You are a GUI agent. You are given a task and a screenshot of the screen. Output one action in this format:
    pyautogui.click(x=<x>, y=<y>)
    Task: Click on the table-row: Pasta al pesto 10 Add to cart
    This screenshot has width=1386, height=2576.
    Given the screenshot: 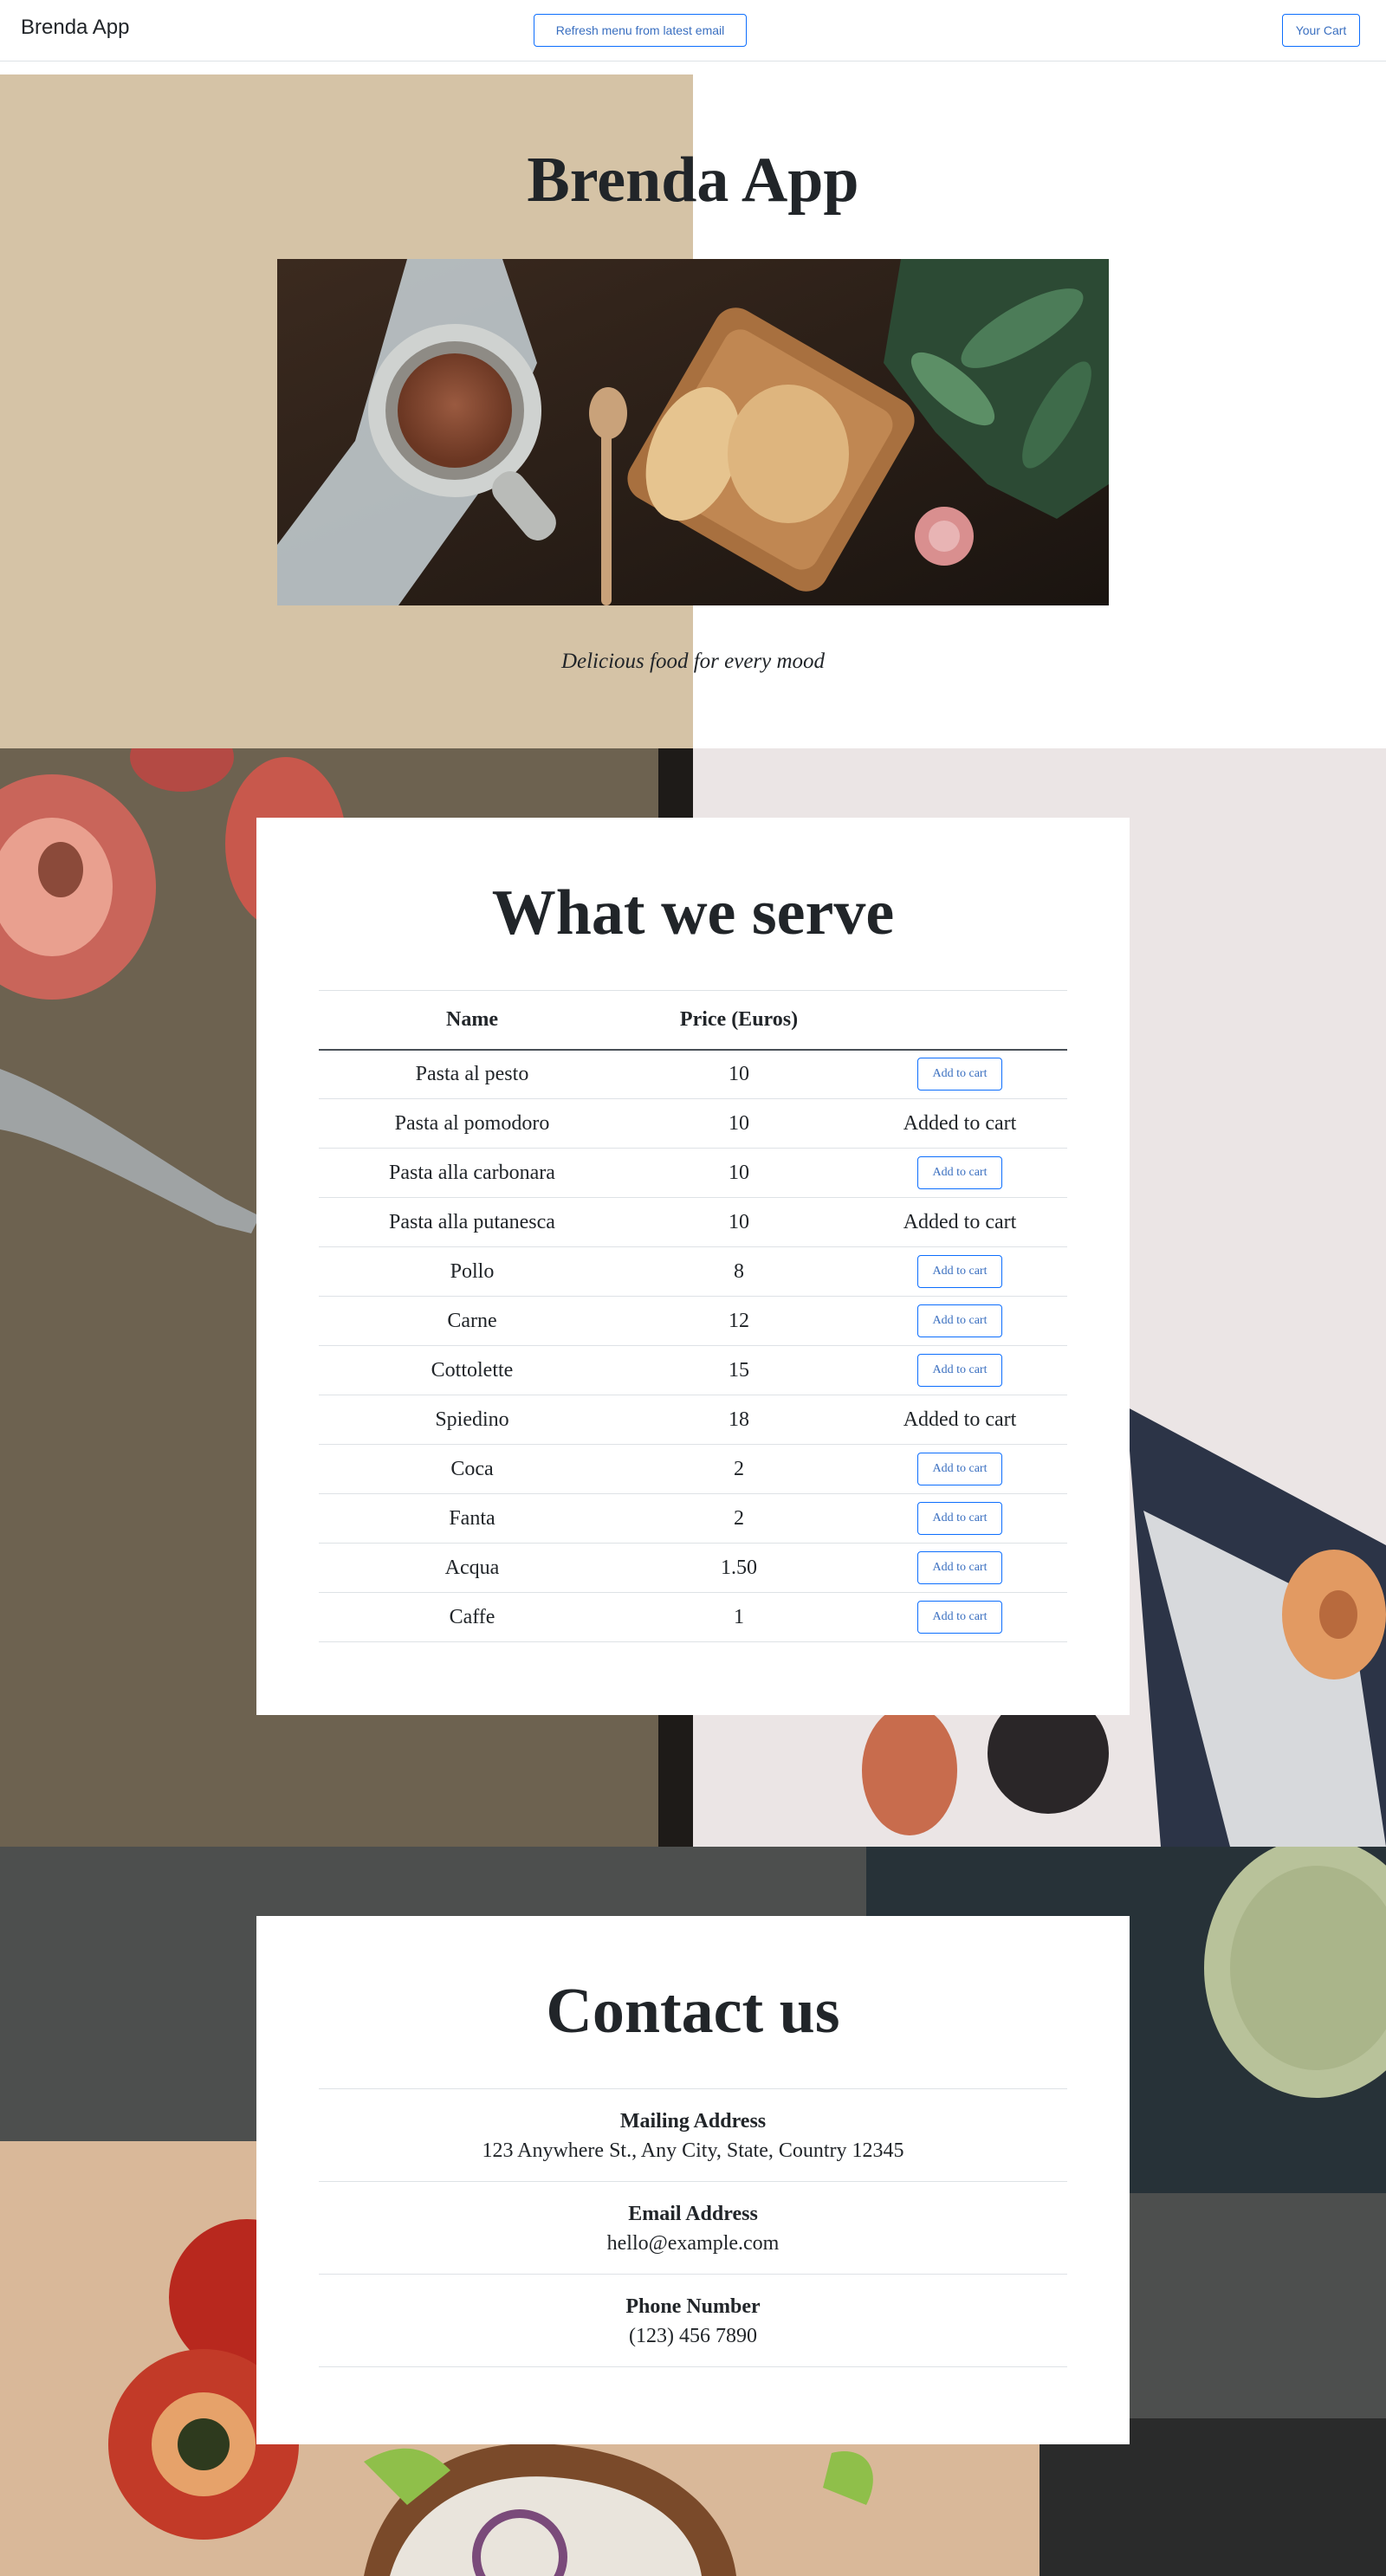 What is the action you would take?
    pyautogui.click(x=693, y=1074)
    